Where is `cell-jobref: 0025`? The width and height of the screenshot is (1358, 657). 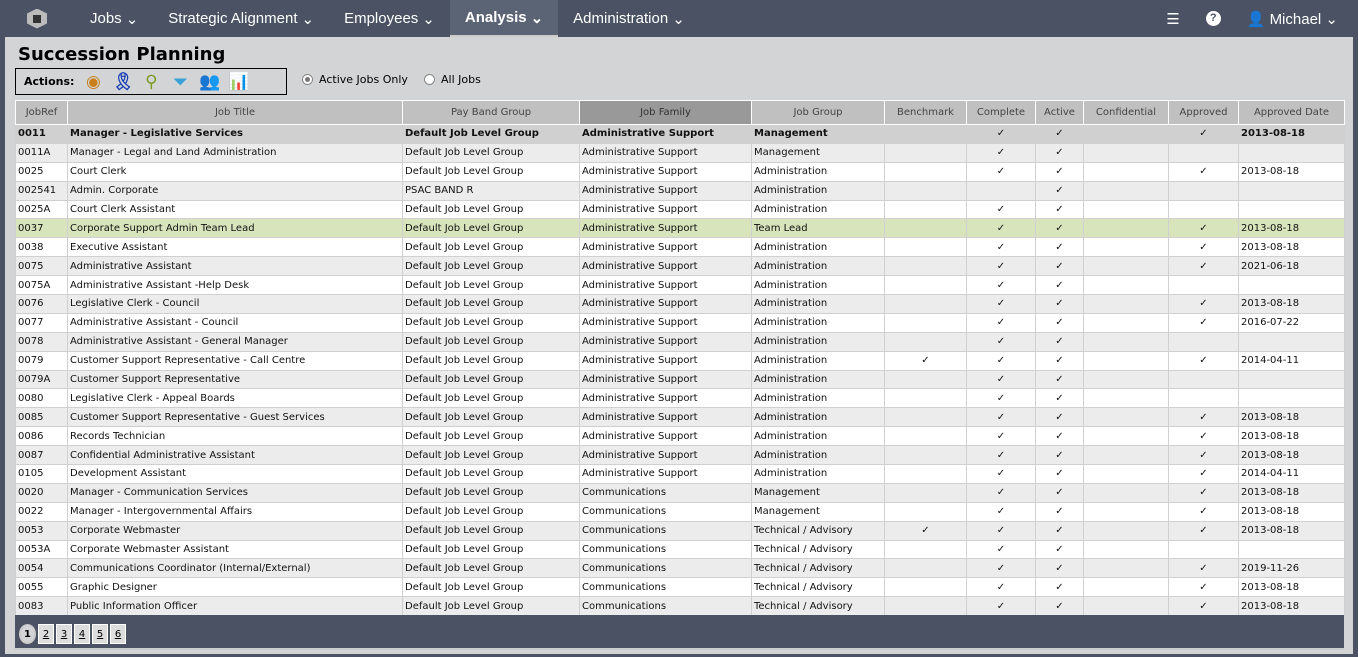 cell-jobref: 0025 is located at coordinates (41, 171).